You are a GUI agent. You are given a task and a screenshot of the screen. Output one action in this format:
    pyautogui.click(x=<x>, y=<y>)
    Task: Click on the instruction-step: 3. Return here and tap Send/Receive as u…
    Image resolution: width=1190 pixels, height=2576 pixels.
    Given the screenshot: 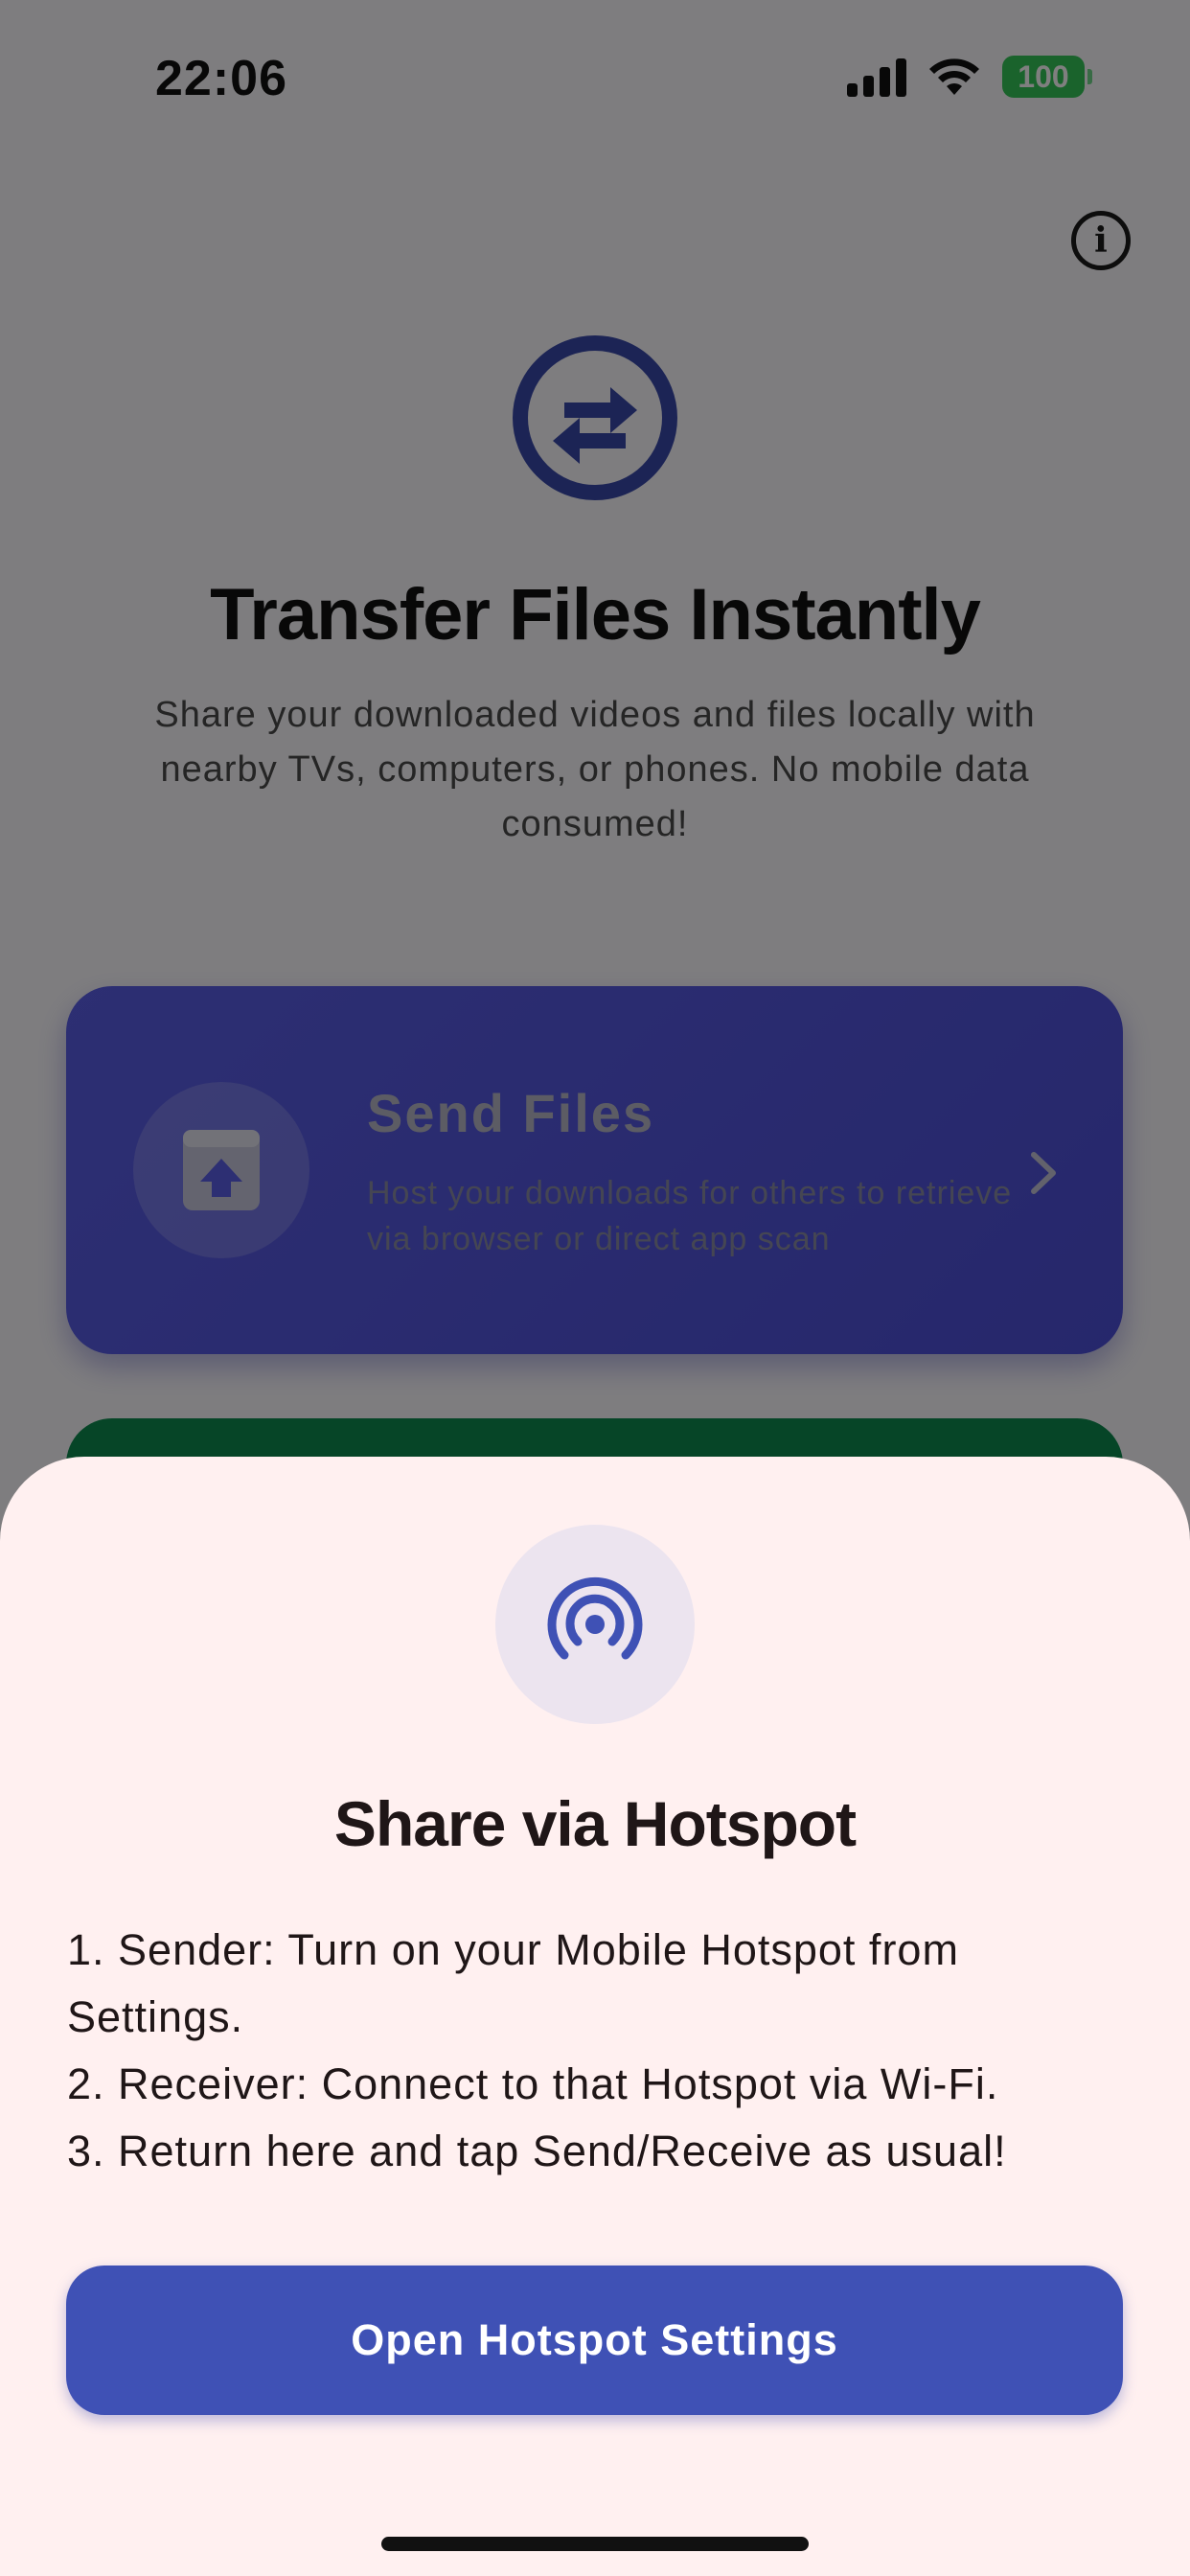 What is the action you would take?
    pyautogui.click(x=537, y=2151)
    